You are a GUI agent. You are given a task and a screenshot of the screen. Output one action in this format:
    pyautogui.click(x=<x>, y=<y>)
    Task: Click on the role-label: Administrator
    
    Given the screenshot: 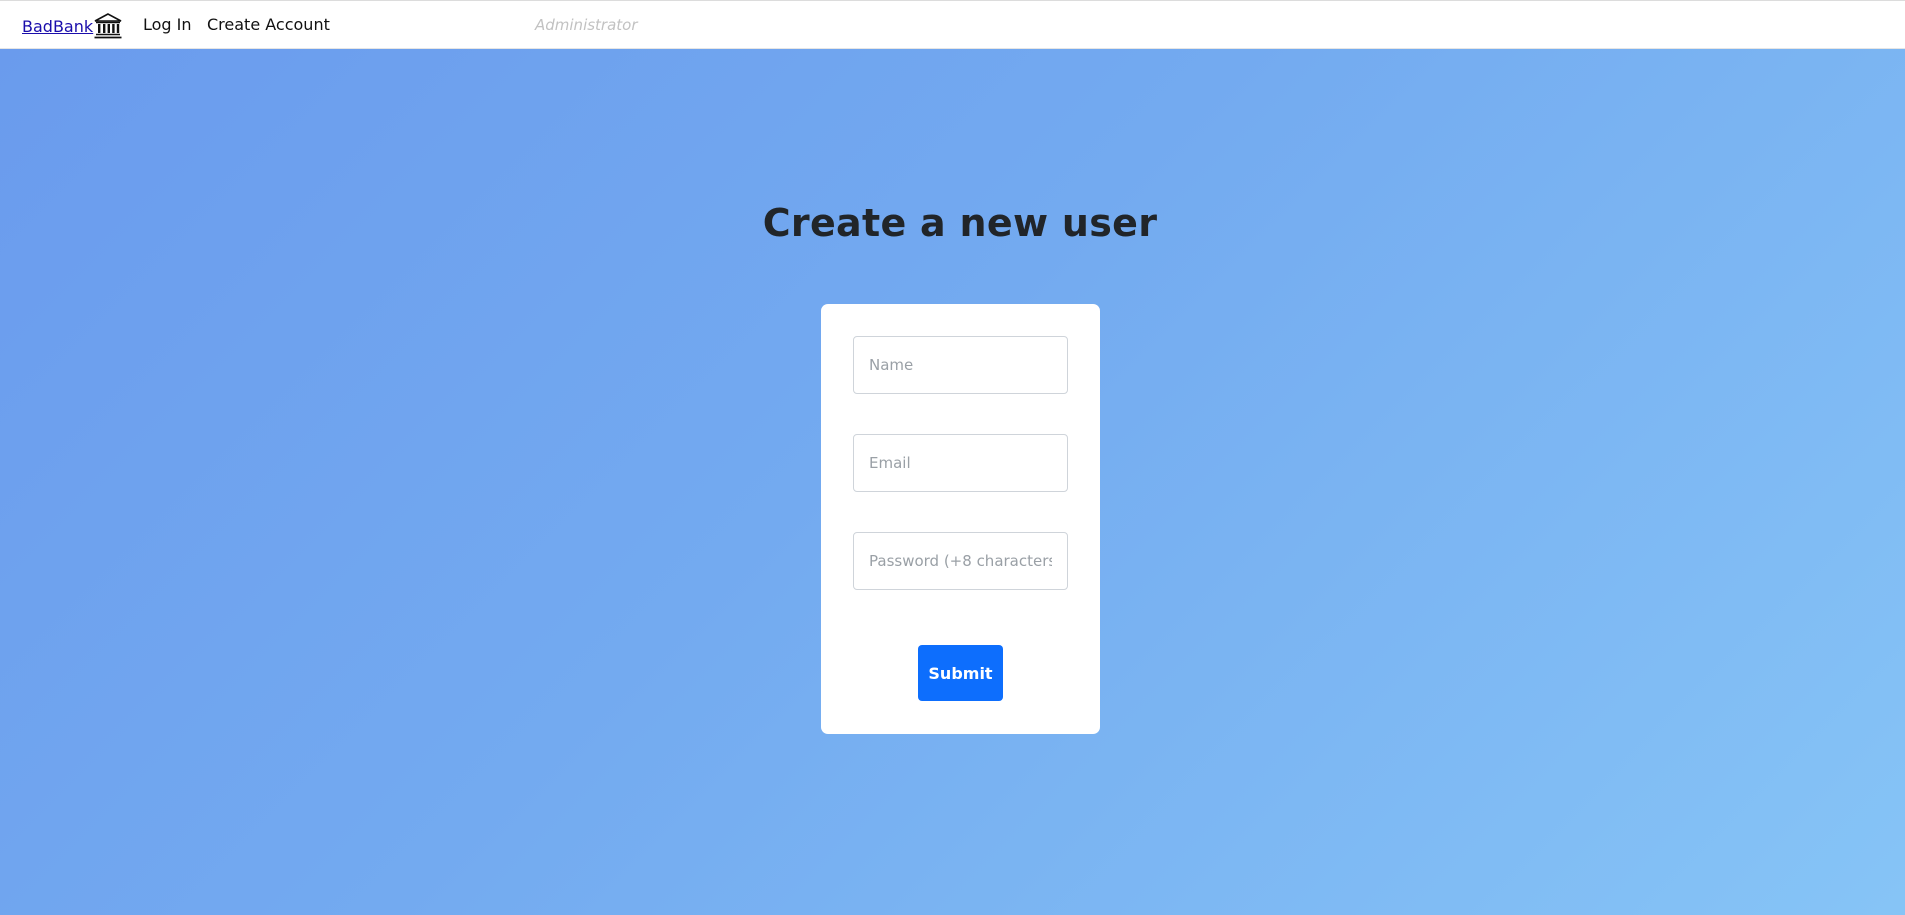 What is the action you would take?
    pyautogui.click(x=586, y=25)
    